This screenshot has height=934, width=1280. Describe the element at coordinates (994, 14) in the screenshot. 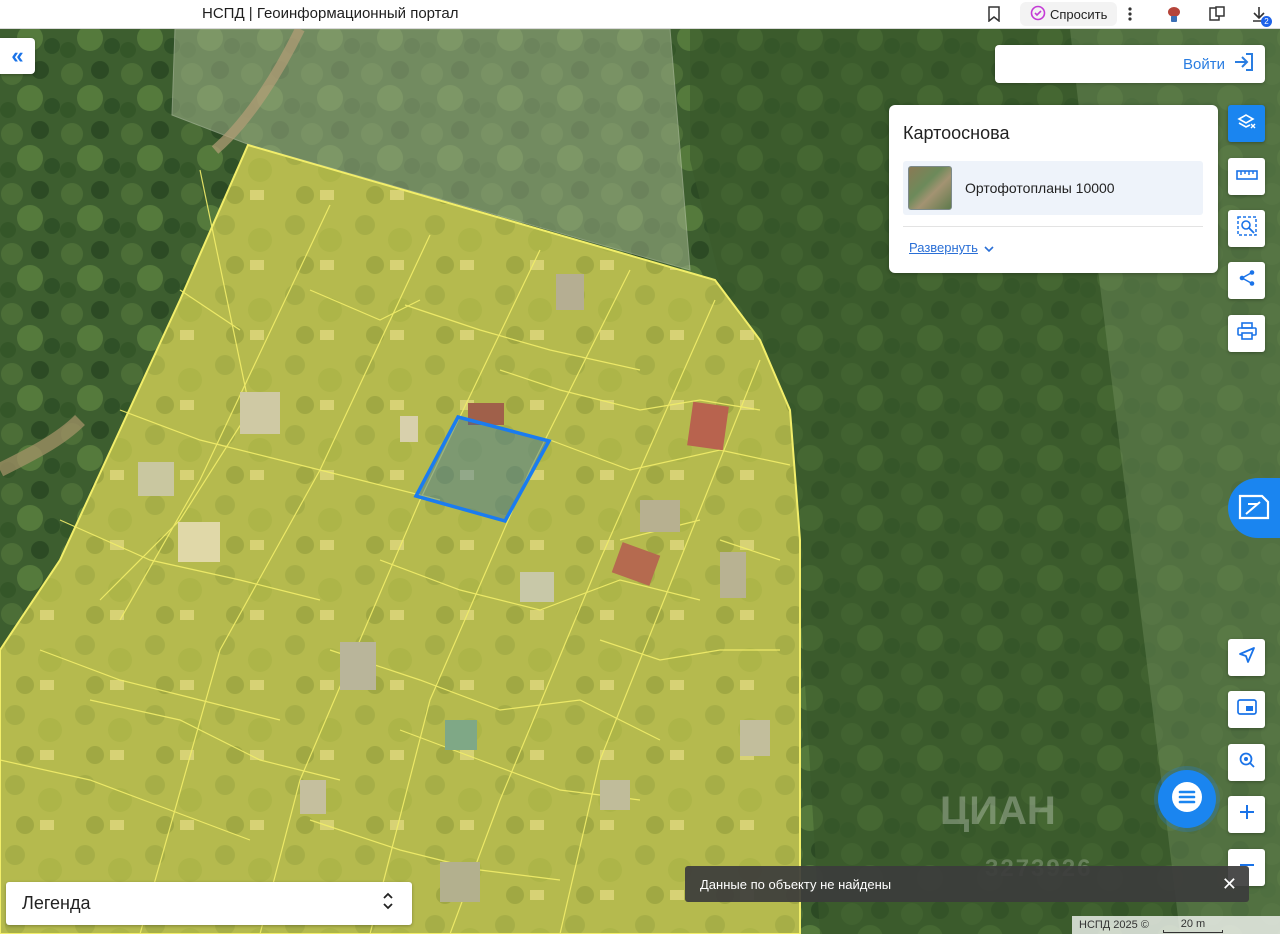

I see `bookmark-icon` at that location.